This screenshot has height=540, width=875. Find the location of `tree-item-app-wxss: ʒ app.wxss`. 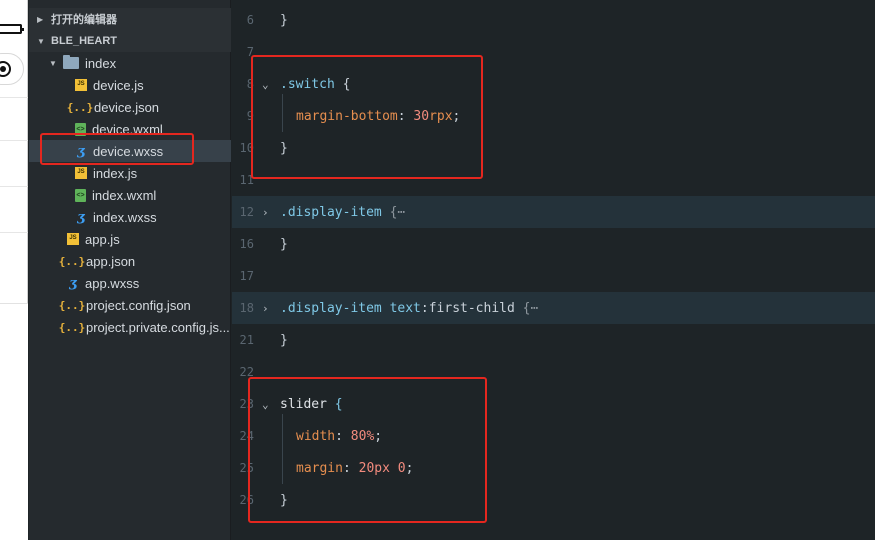

tree-item-app-wxss: ʒ app.wxss is located at coordinates (130, 283).